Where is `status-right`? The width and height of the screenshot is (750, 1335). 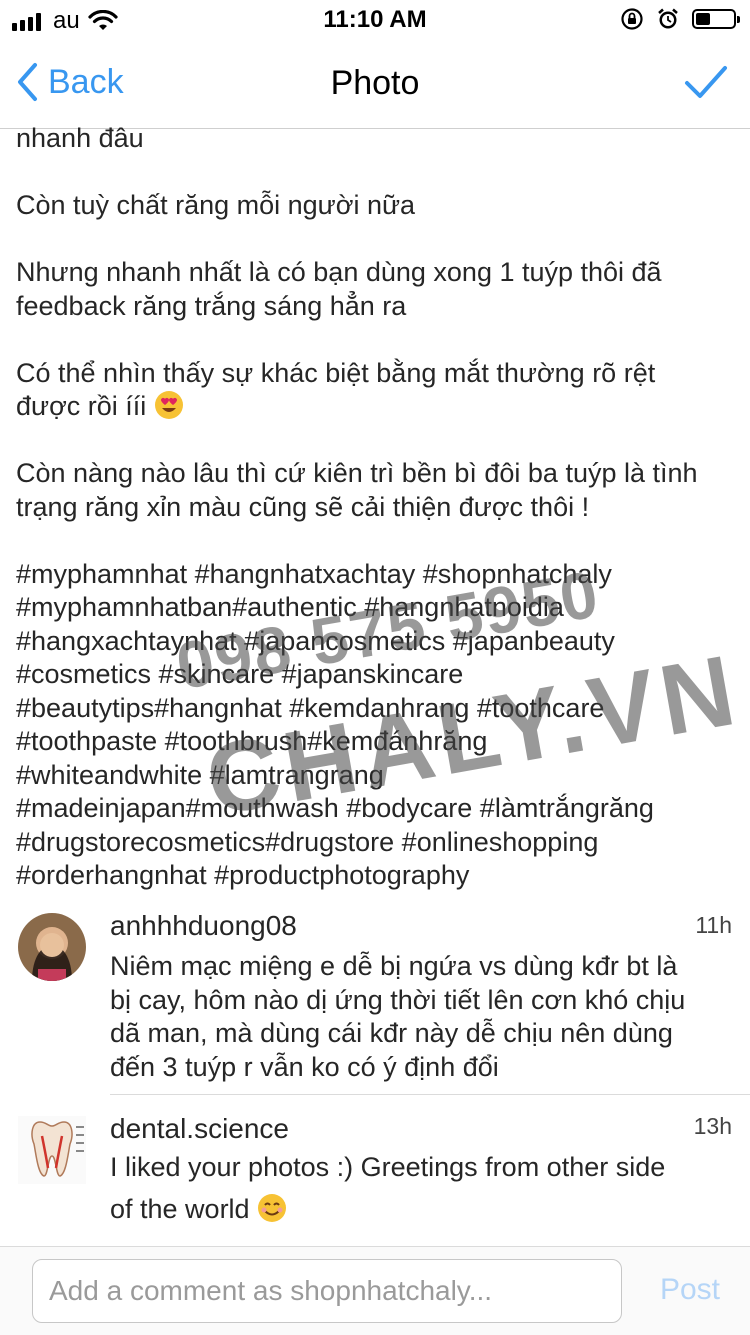
status-right is located at coordinates (680, 19).